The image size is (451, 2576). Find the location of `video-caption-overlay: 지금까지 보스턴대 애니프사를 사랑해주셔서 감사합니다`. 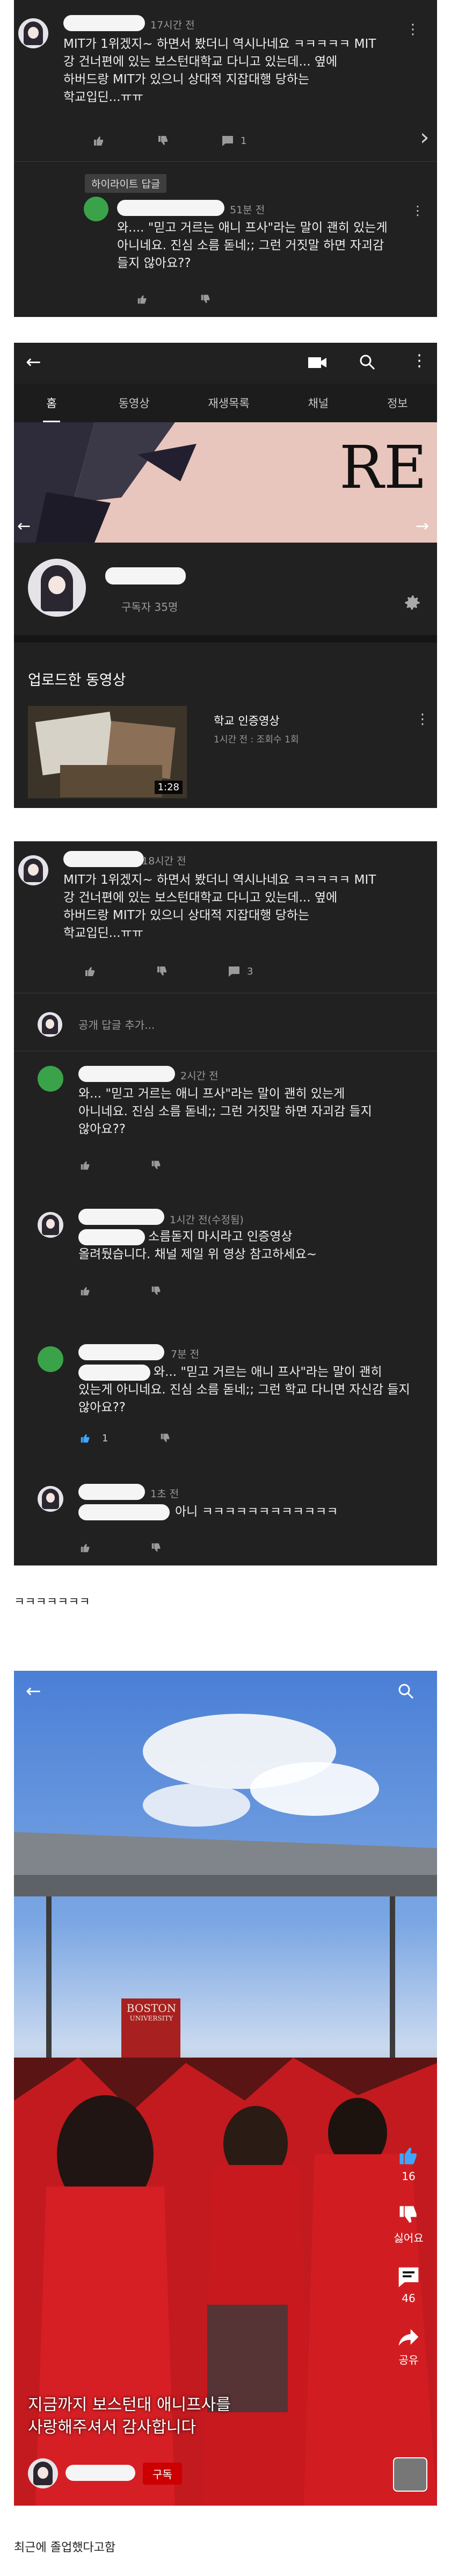

video-caption-overlay: 지금까지 보스턴대 애니프사를 사랑해주셔서 감사합니다 is located at coordinates (129, 2416).